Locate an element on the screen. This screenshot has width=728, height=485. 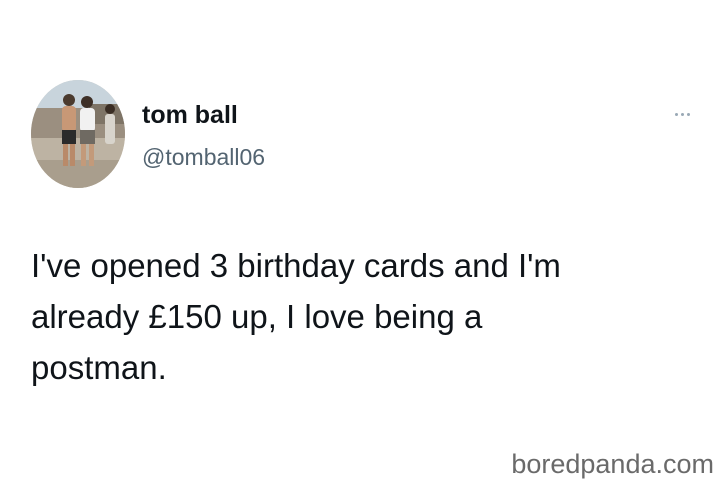
more-horizontal-icon is located at coordinates (682, 114).